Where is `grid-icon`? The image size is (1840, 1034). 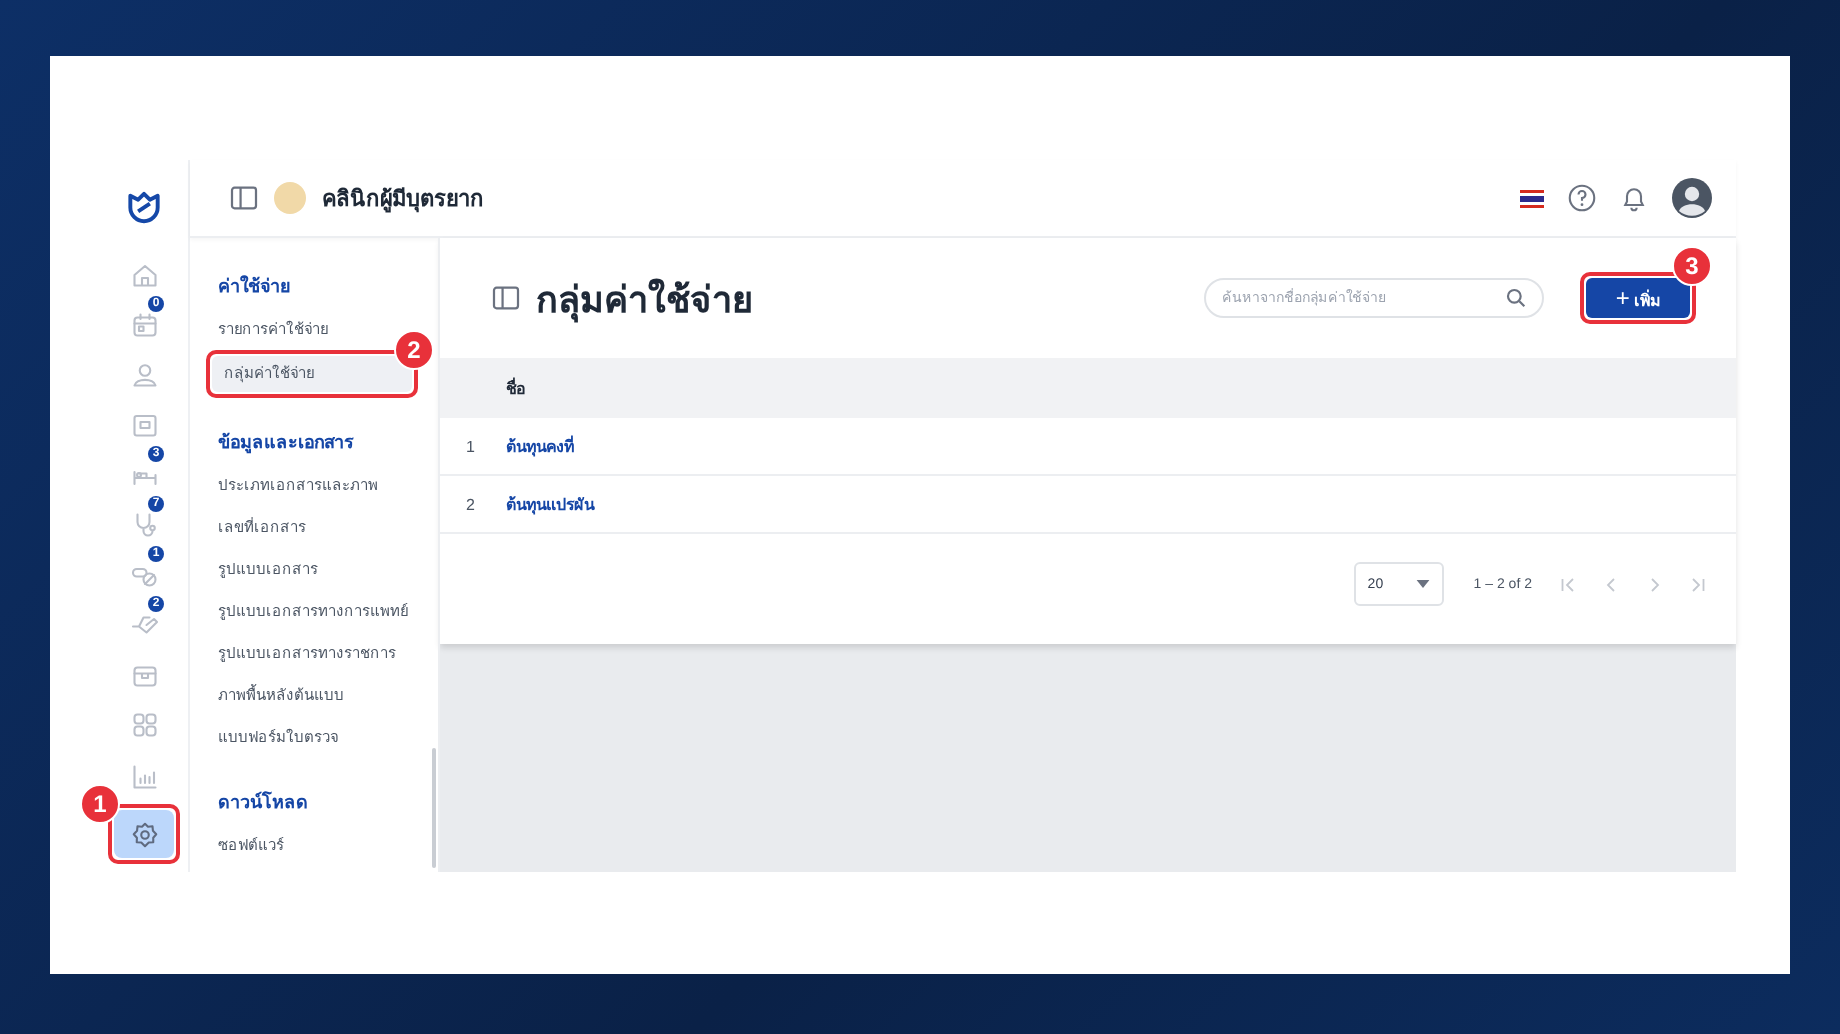
grid-icon is located at coordinates (144, 725).